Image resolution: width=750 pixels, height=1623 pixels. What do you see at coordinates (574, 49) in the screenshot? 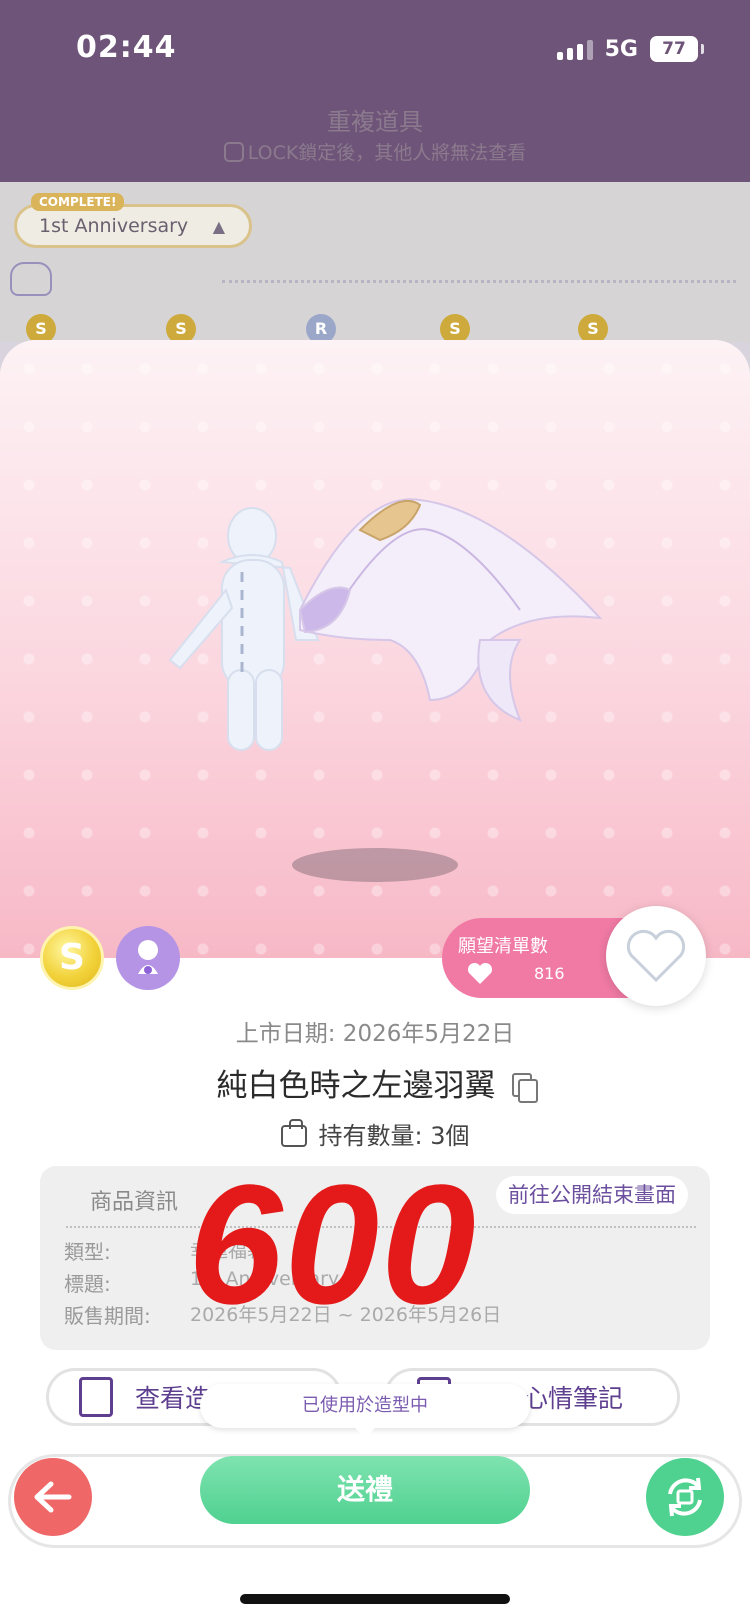
I see `signal-icon` at bounding box center [574, 49].